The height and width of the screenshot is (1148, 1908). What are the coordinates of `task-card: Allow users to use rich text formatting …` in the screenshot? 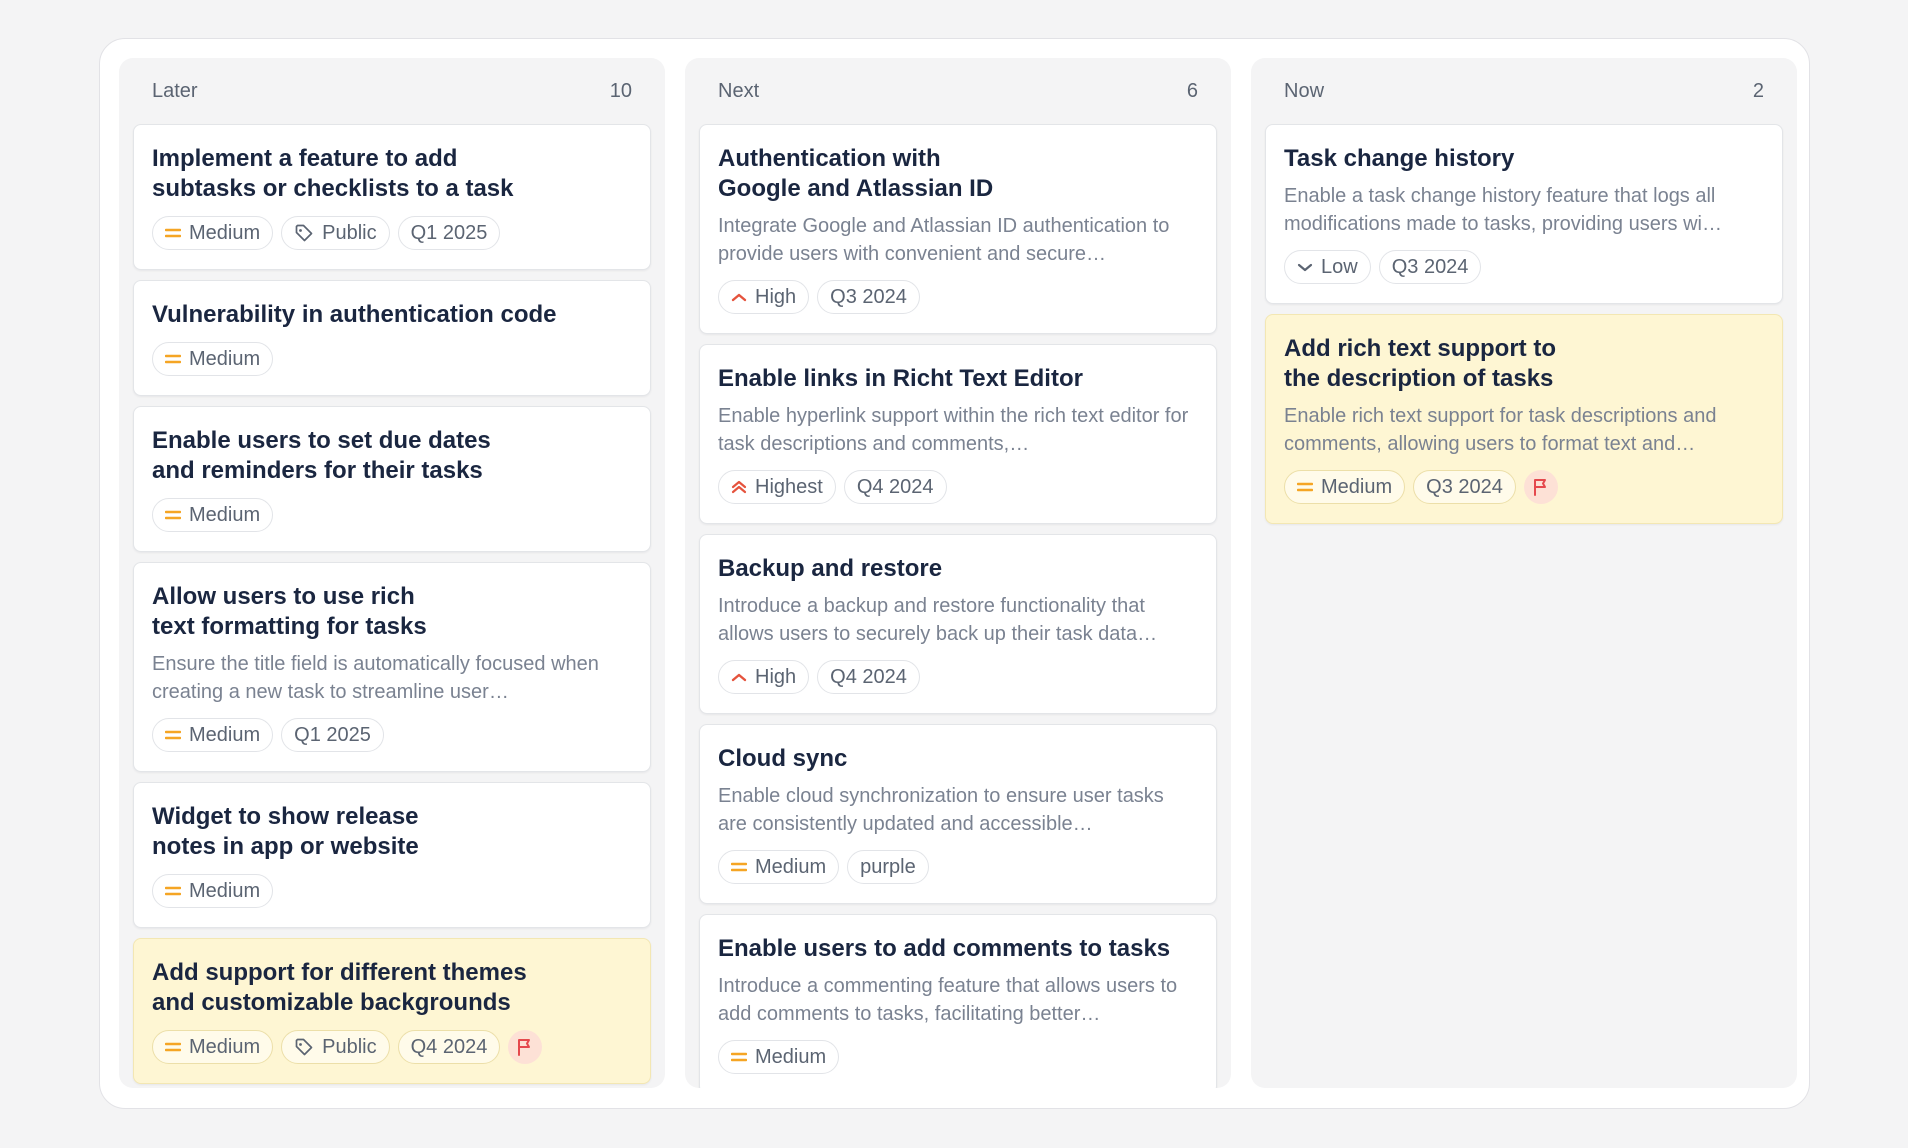 It's located at (392, 667).